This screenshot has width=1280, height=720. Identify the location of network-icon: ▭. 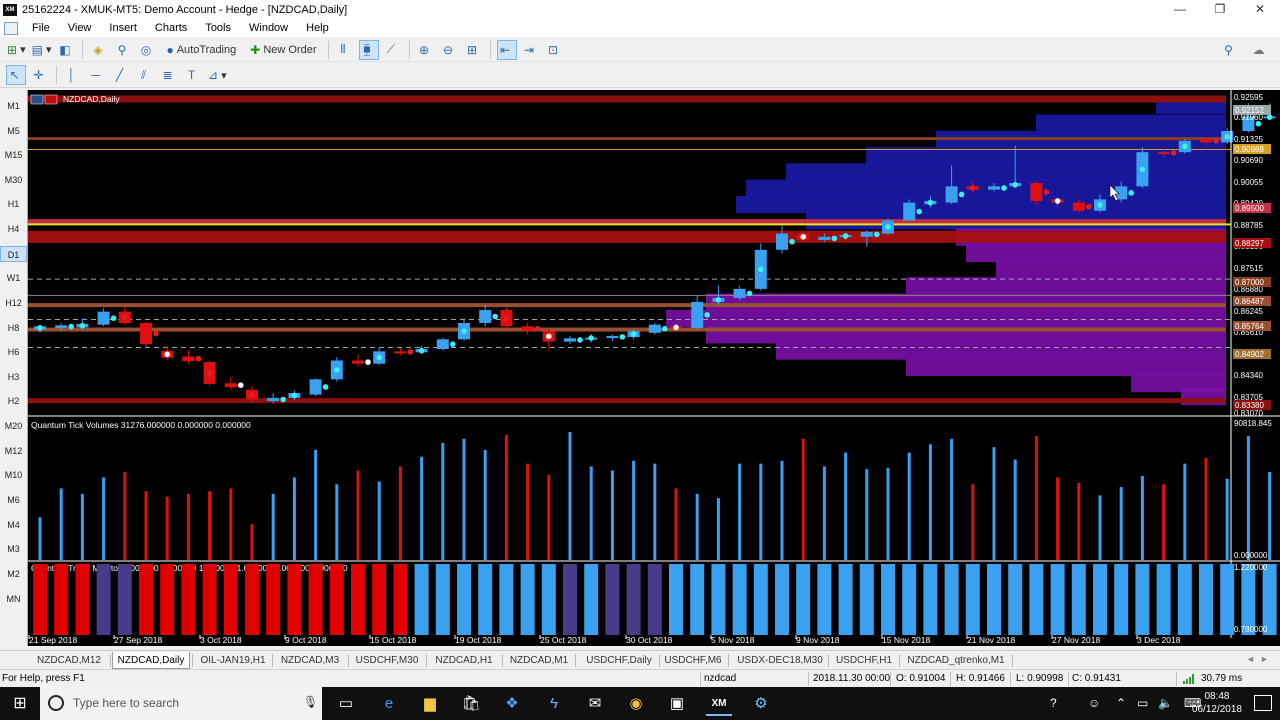
(1142, 703).